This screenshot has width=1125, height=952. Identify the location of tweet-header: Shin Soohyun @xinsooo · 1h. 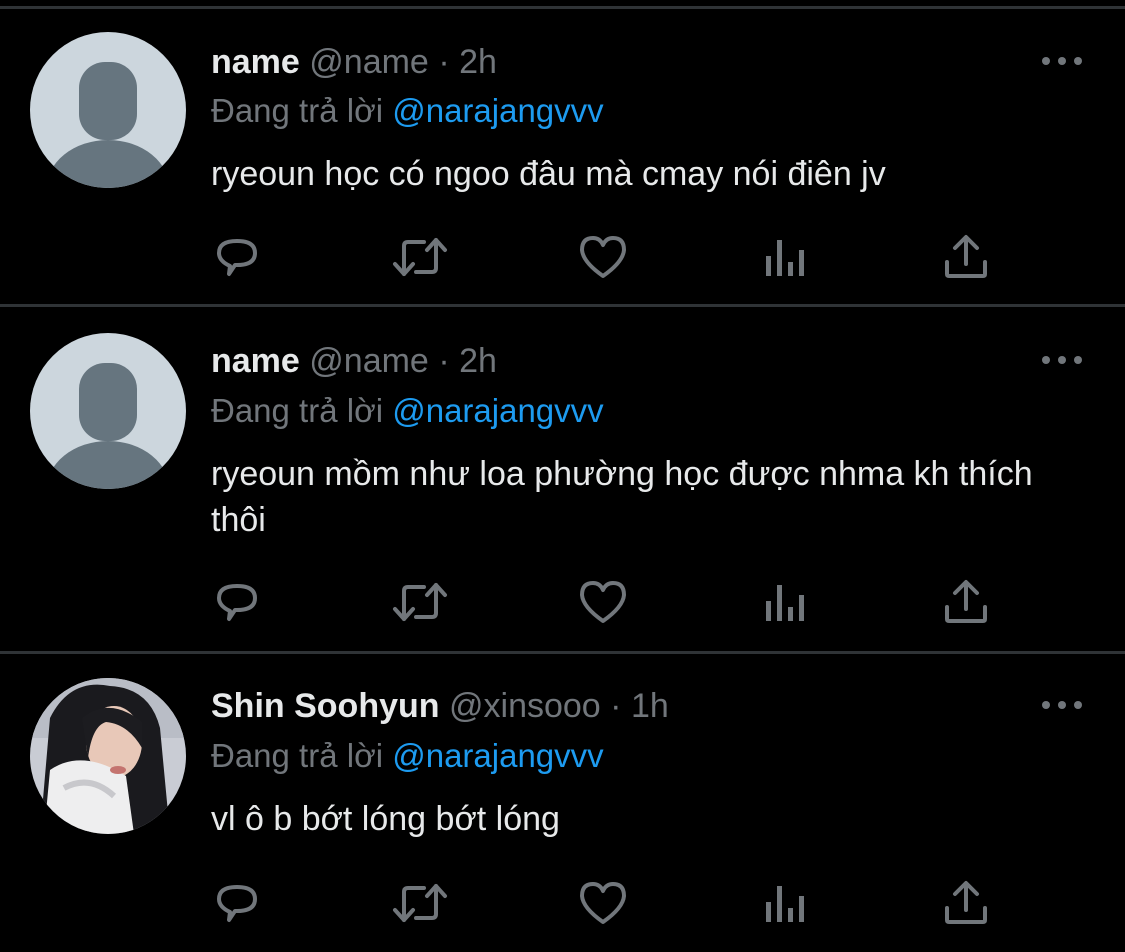
(440, 706).